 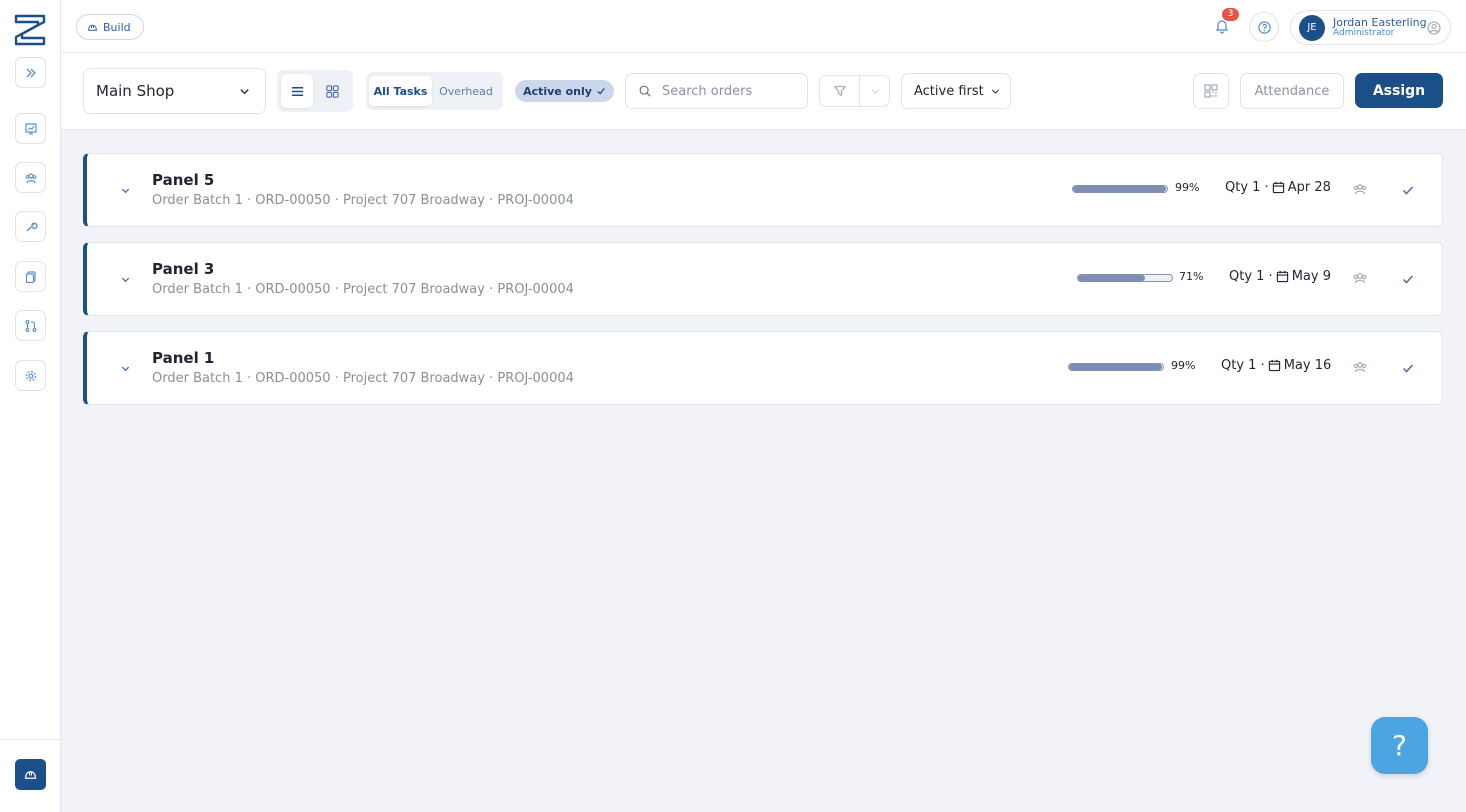 I want to click on rail-item-workflow, so click(x=30, y=325).